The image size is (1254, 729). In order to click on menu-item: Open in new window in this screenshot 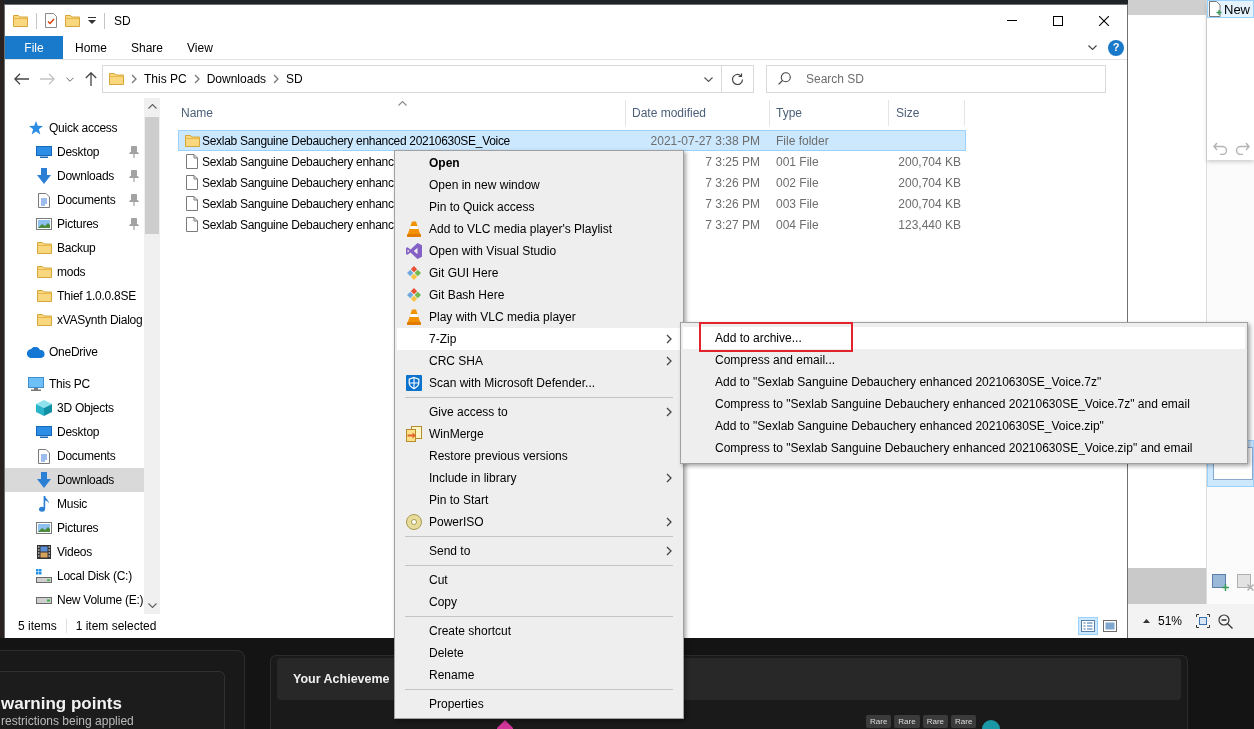, I will do `click(539, 185)`.